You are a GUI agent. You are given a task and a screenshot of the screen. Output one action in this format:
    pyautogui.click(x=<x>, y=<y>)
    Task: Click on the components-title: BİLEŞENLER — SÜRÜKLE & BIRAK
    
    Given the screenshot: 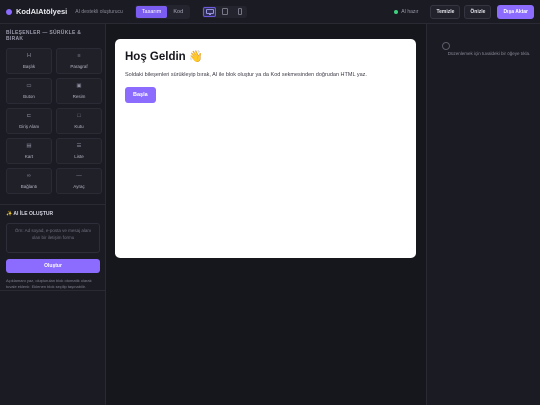 What is the action you would take?
    pyautogui.click(x=44, y=36)
    